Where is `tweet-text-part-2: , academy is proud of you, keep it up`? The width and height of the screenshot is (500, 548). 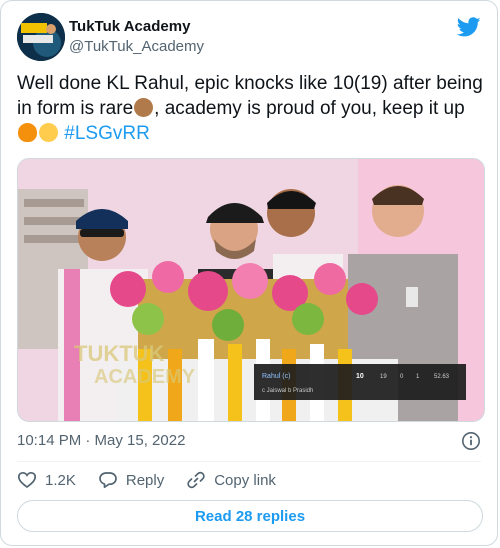
tweet-text-part-2: , academy is proud of you, keep it up is located at coordinates (309, 108).